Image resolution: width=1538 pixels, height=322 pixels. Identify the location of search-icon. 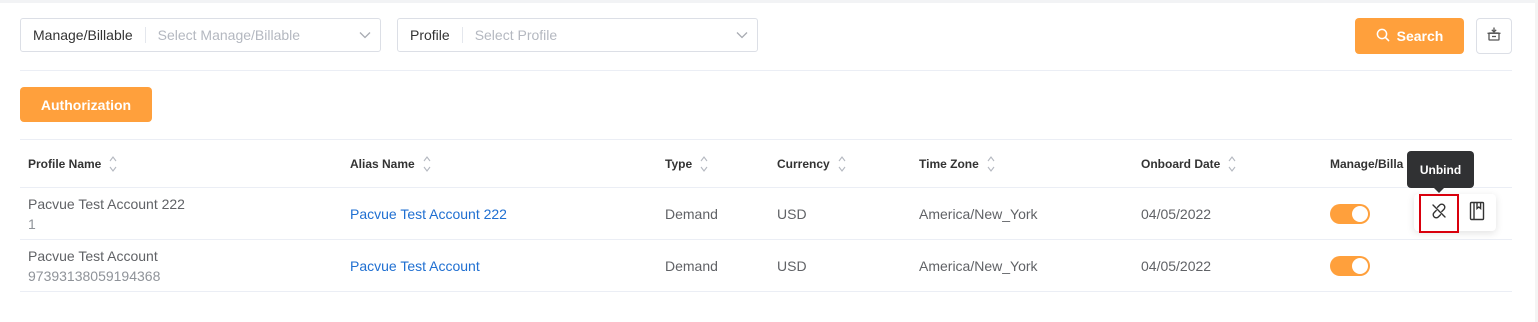
(1383, 36).